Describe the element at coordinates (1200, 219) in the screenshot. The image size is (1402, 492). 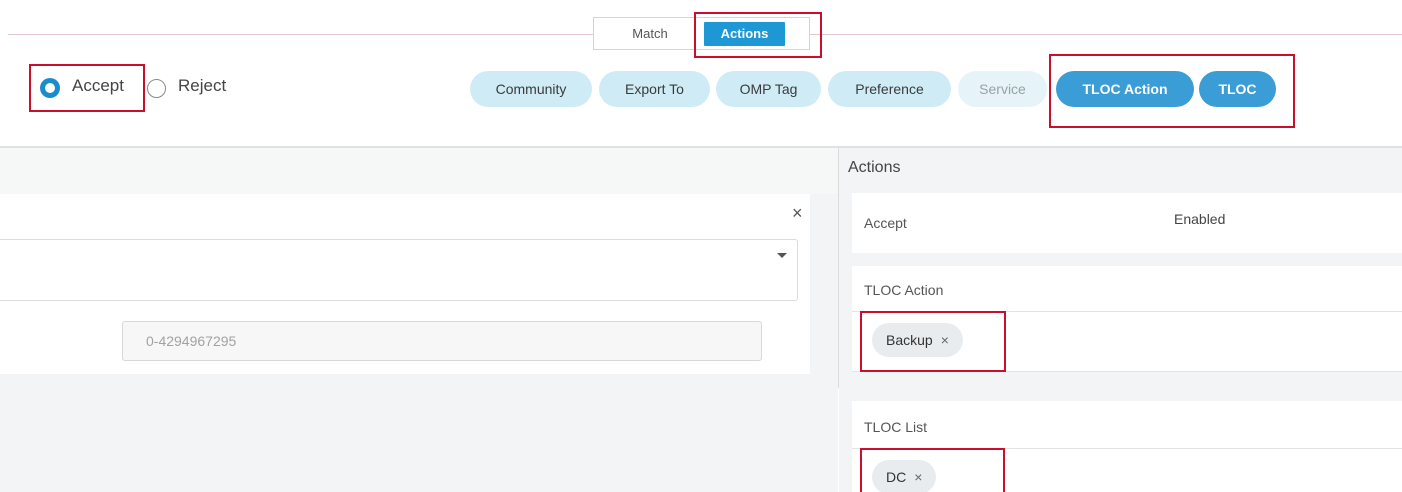
I see `accept-action-value: Enabled` at that location.